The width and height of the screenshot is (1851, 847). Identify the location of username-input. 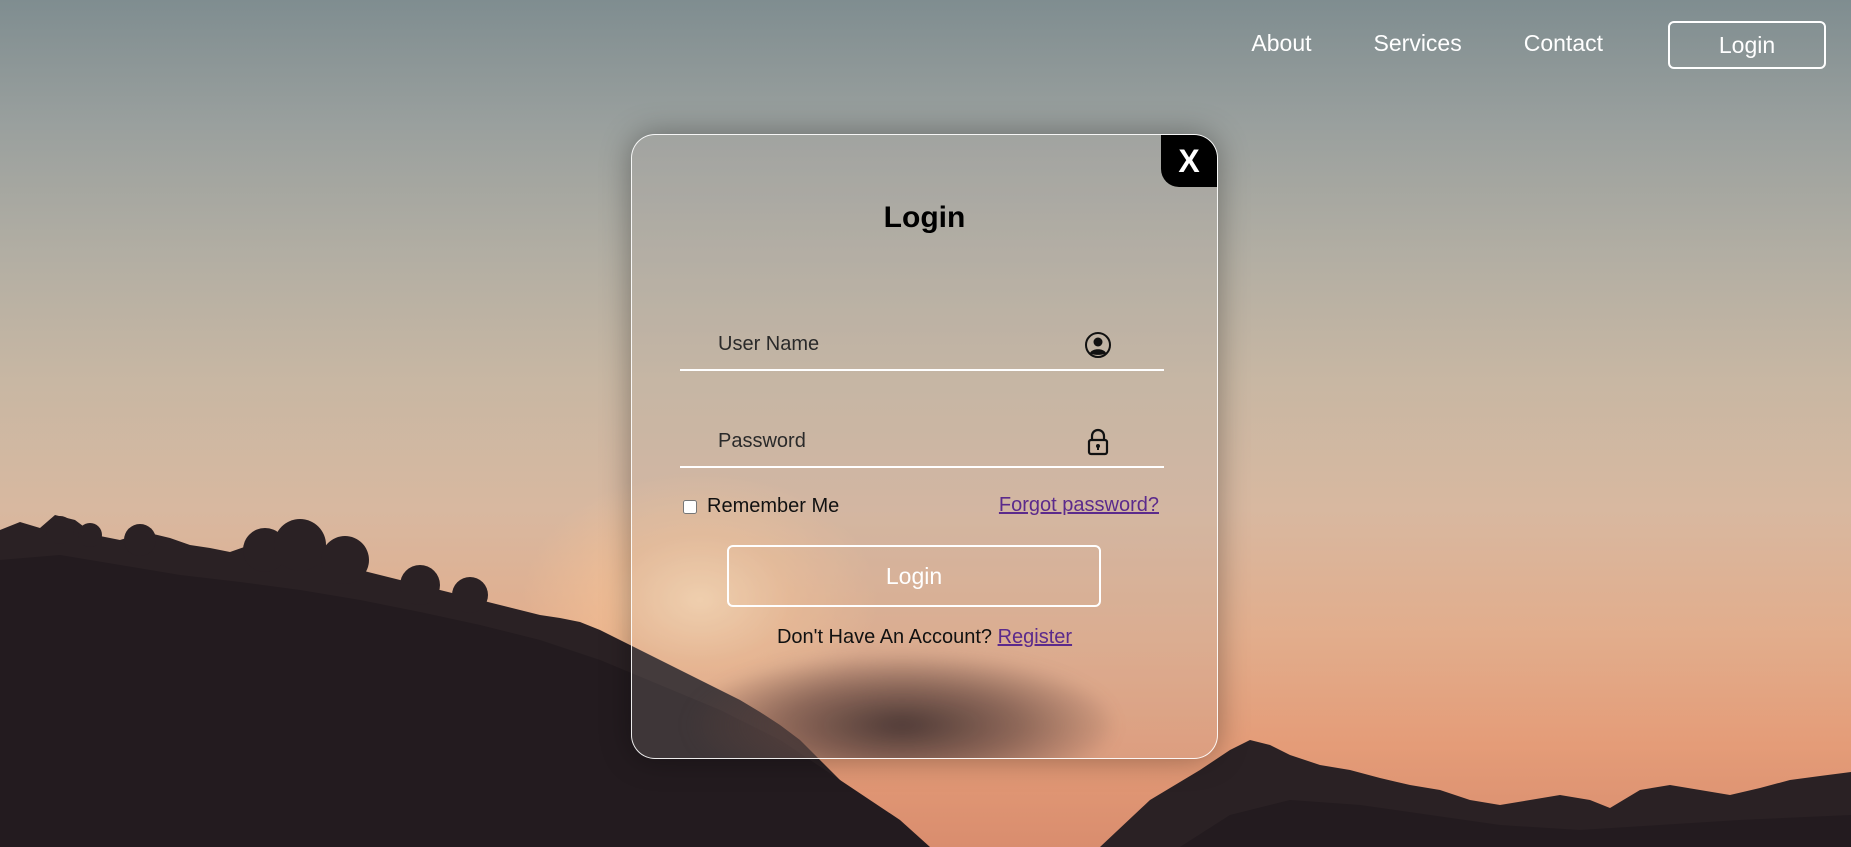
(898, 344).